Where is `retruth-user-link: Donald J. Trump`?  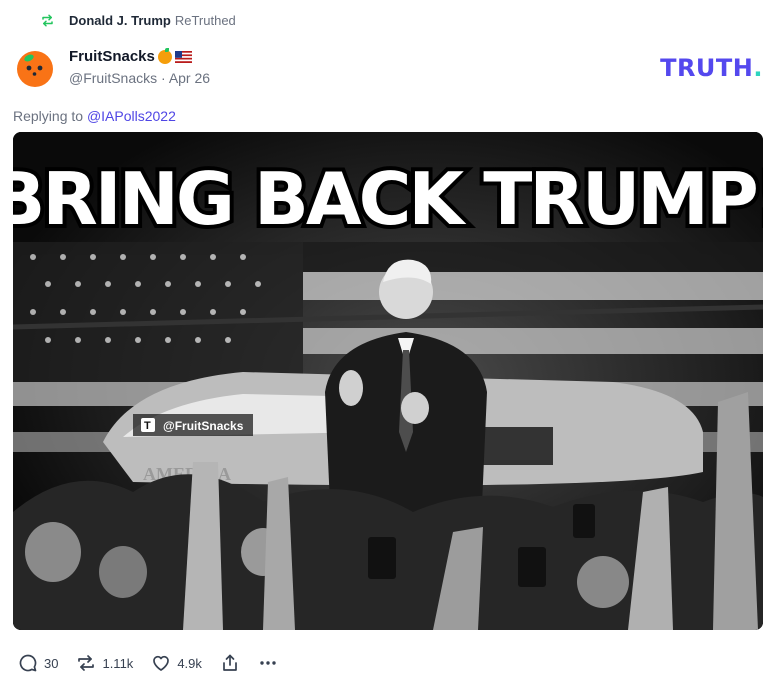 retruth-user-link: Donald J. Trump is located at coordinates (120, 20).